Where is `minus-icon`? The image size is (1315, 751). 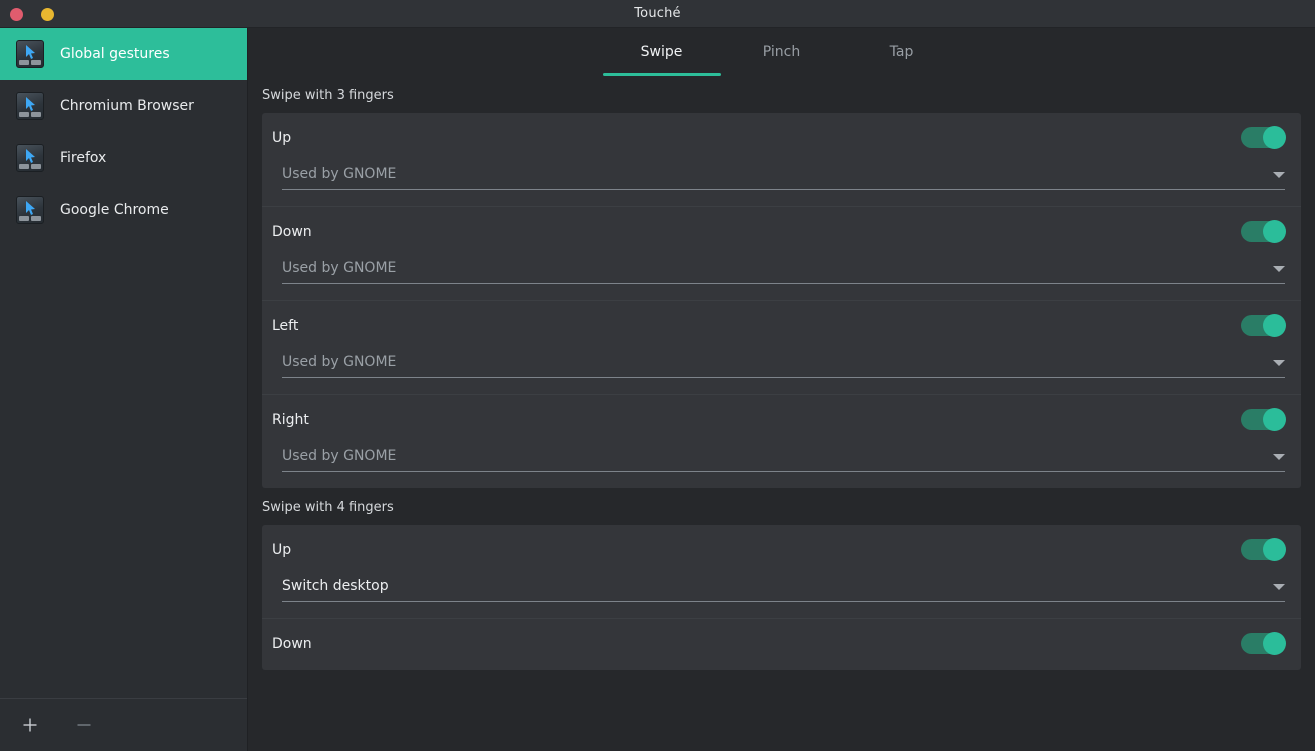 minus-icon is located at coordinates (84, 725).